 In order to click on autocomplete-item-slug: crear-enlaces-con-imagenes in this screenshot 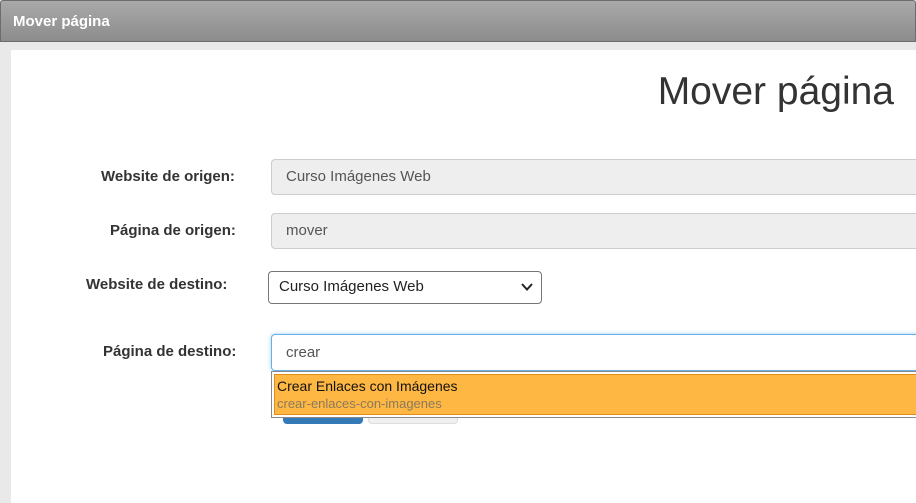, I will do `click(359, 403)`.